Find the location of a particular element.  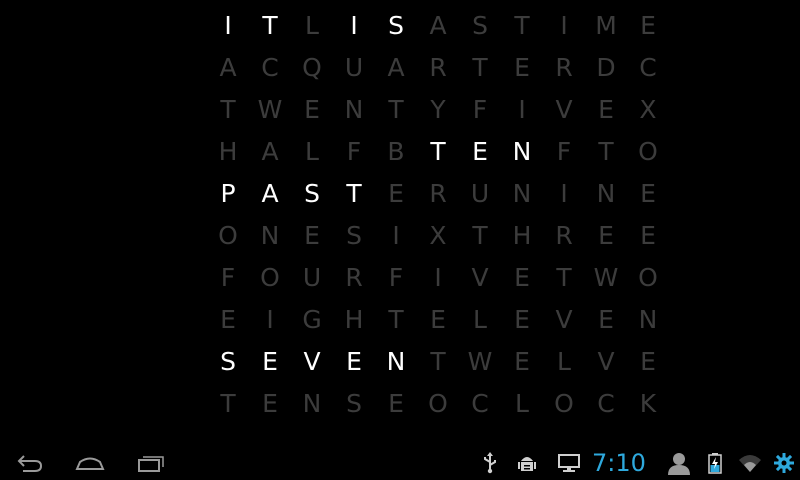

battery-icon is located at coordinates (715, 463).